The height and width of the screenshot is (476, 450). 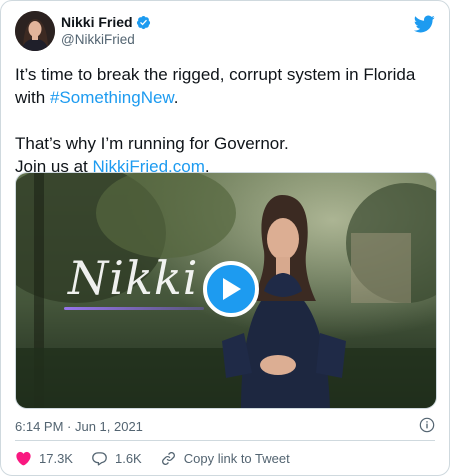 I want to click on like-button: 17.3K, so click(x=44, y=458).